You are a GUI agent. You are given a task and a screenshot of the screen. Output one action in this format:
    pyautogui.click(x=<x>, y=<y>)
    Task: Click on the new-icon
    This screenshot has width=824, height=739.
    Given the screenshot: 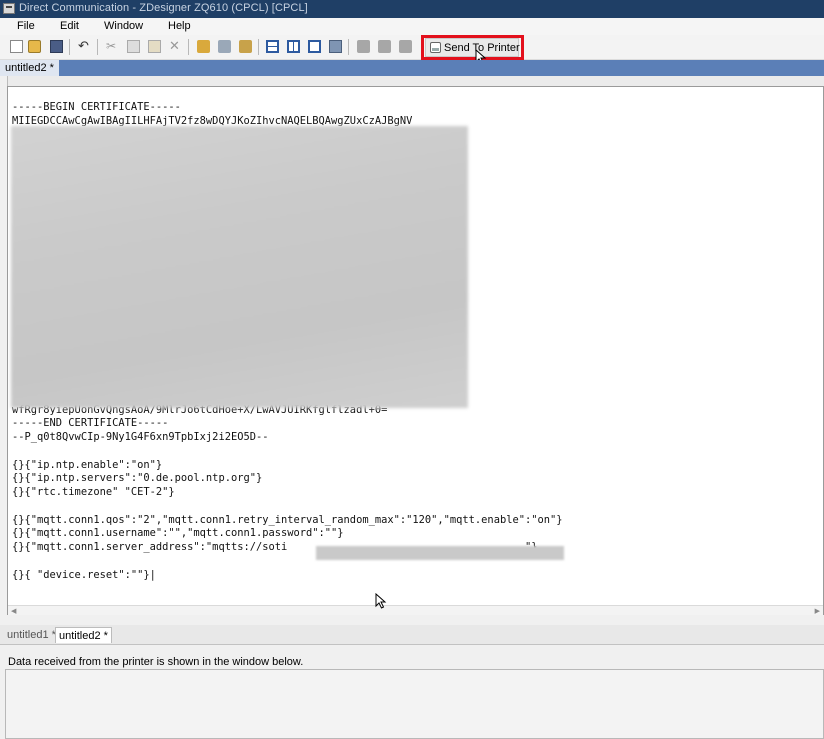 What is the action you would take?
    pyautogui.click(x=16, y=46)
    